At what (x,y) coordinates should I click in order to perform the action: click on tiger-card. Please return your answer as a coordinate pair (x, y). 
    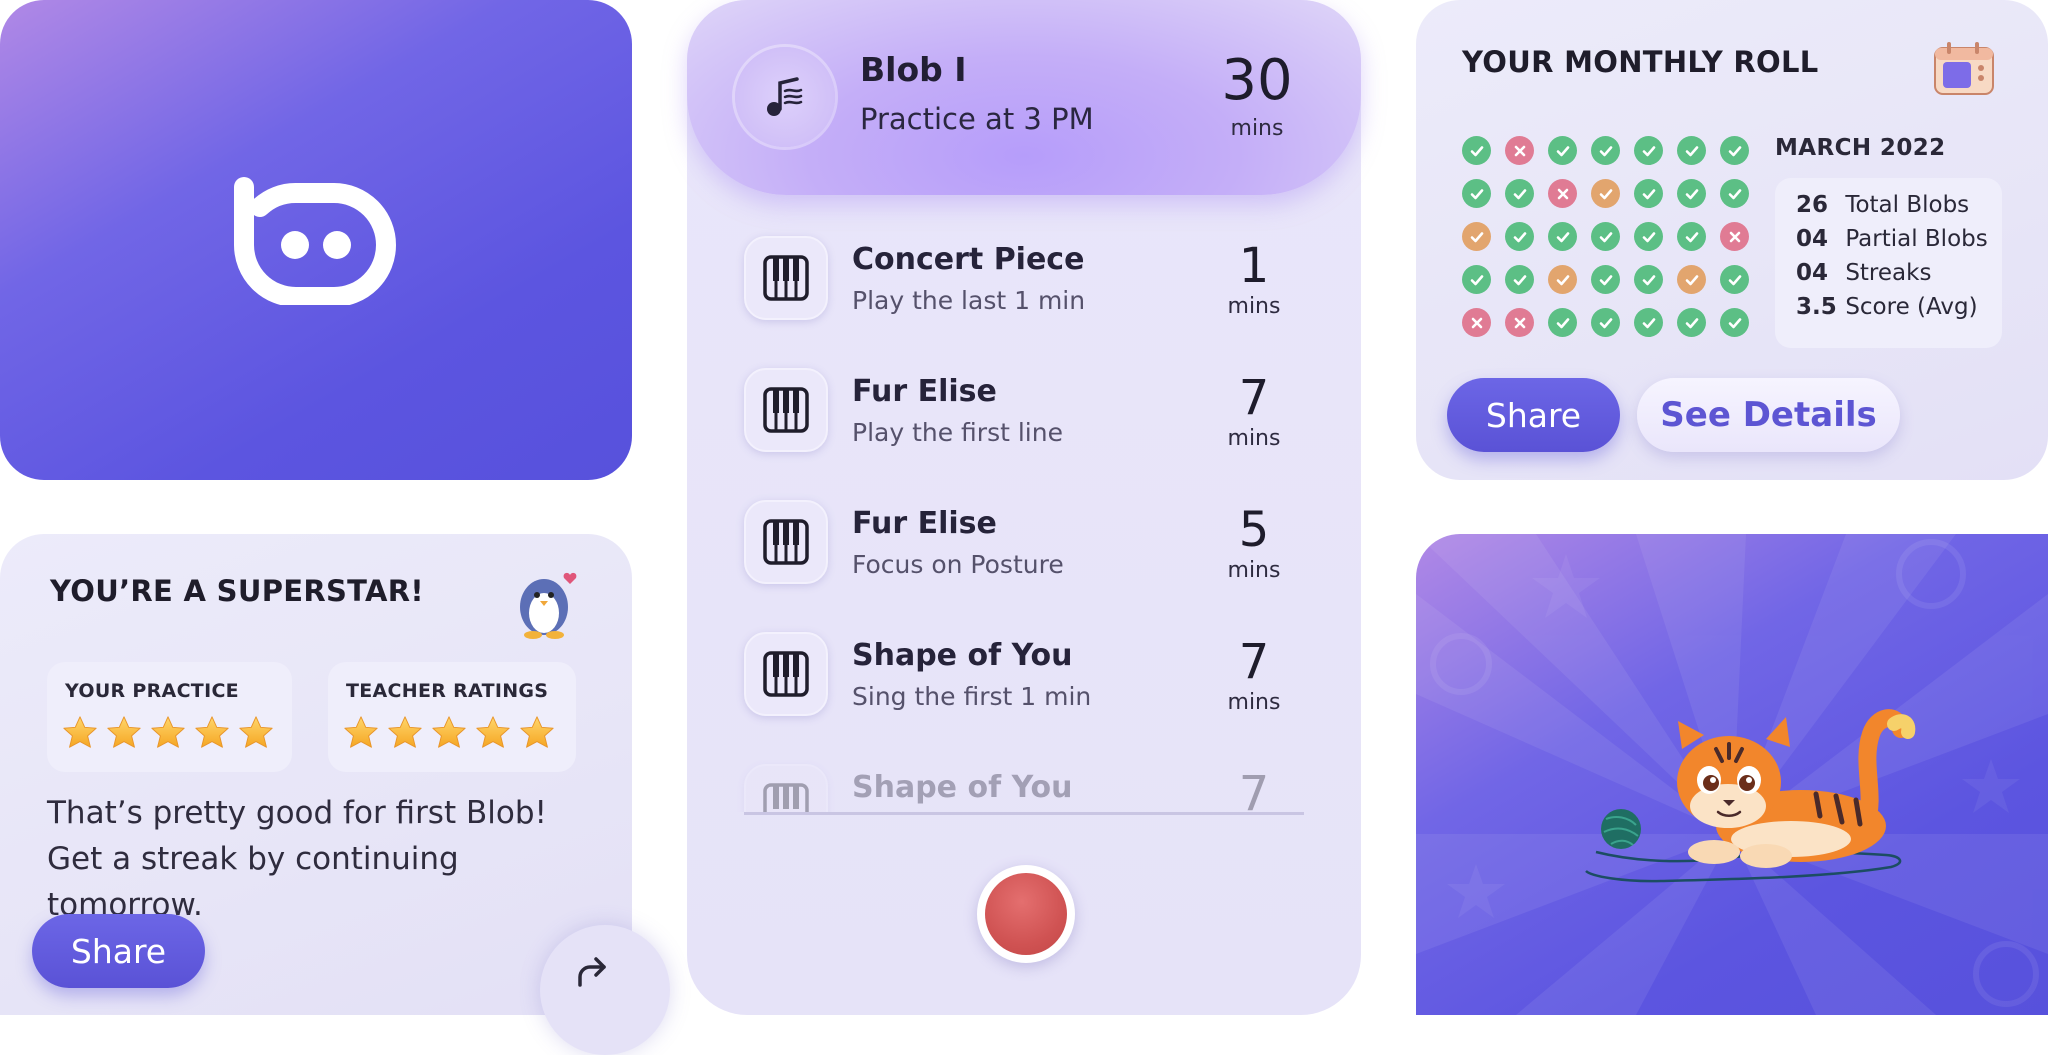
    Looking at the image, I should click on (1732, 774).